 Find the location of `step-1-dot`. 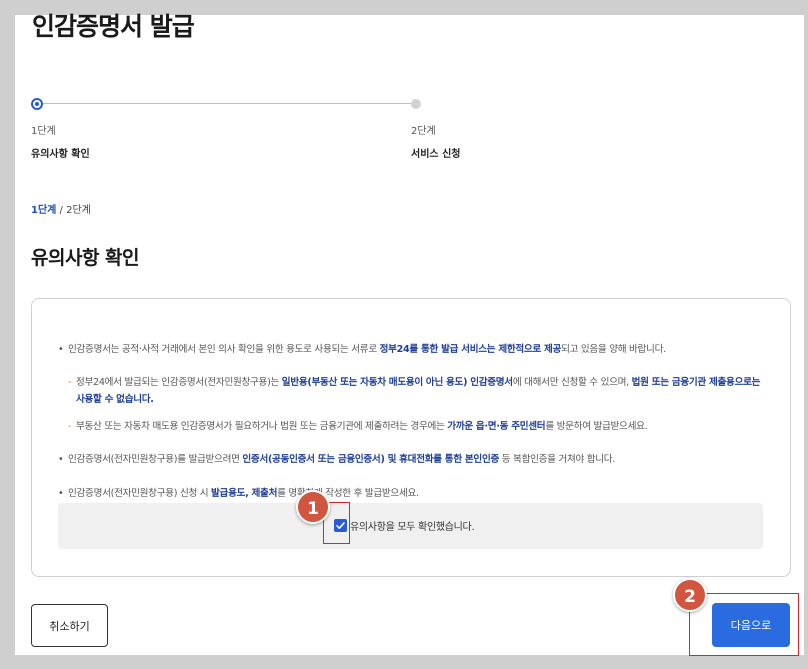

step-1-dot is located at coordinates (37, 104).